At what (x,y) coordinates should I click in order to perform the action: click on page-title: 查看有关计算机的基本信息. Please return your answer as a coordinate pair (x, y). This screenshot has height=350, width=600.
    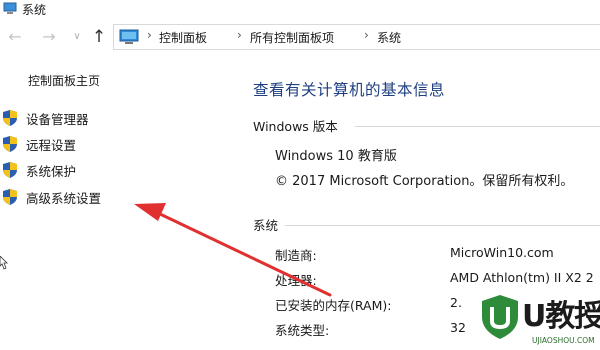
    Looking at the image, I should click on (349, 90).